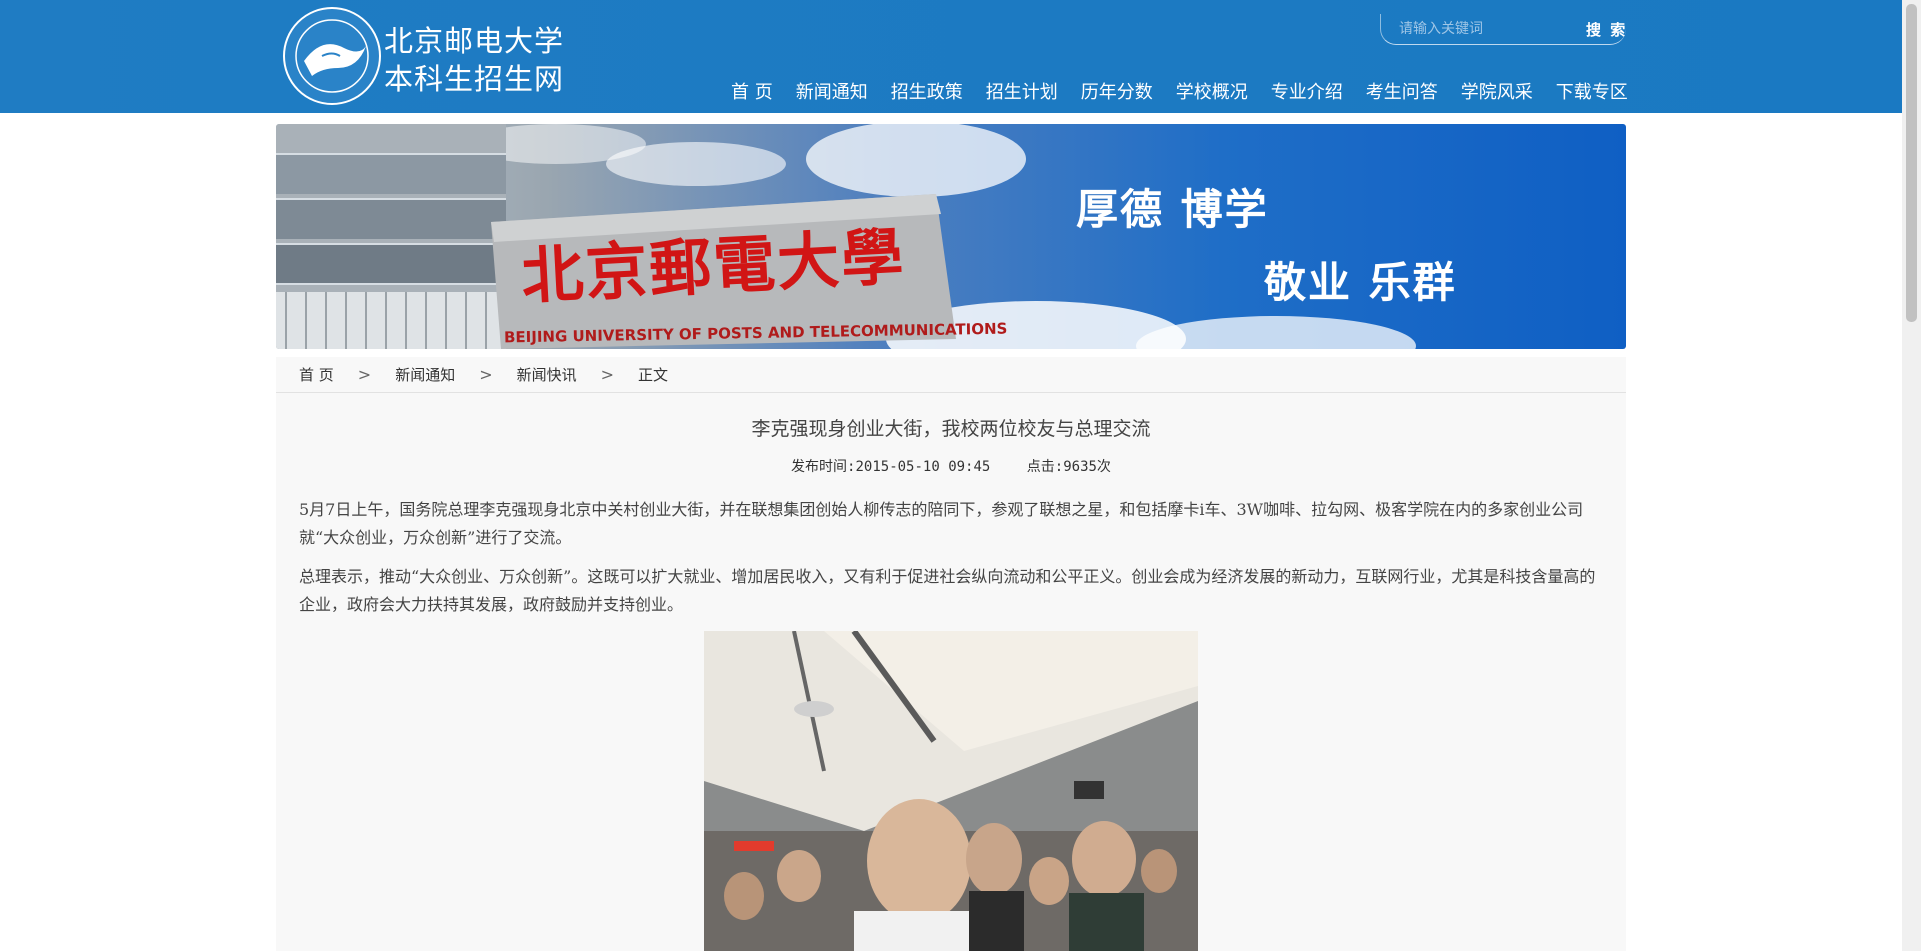  What do you see at coordinates (951, 375) in the screenshot?
I see `breadcrumb: 首 页 > 新闻通知 > 新闻快讯 > 正文` at bounding box center [951, 375].